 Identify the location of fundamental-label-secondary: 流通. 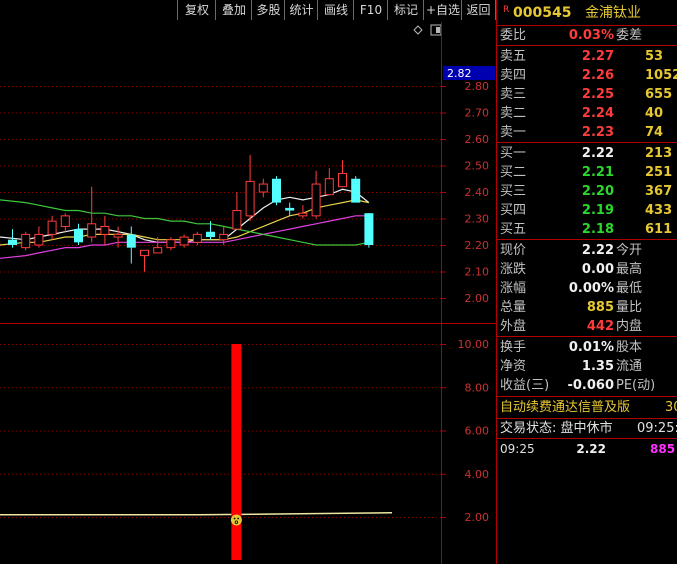
(629, 366).